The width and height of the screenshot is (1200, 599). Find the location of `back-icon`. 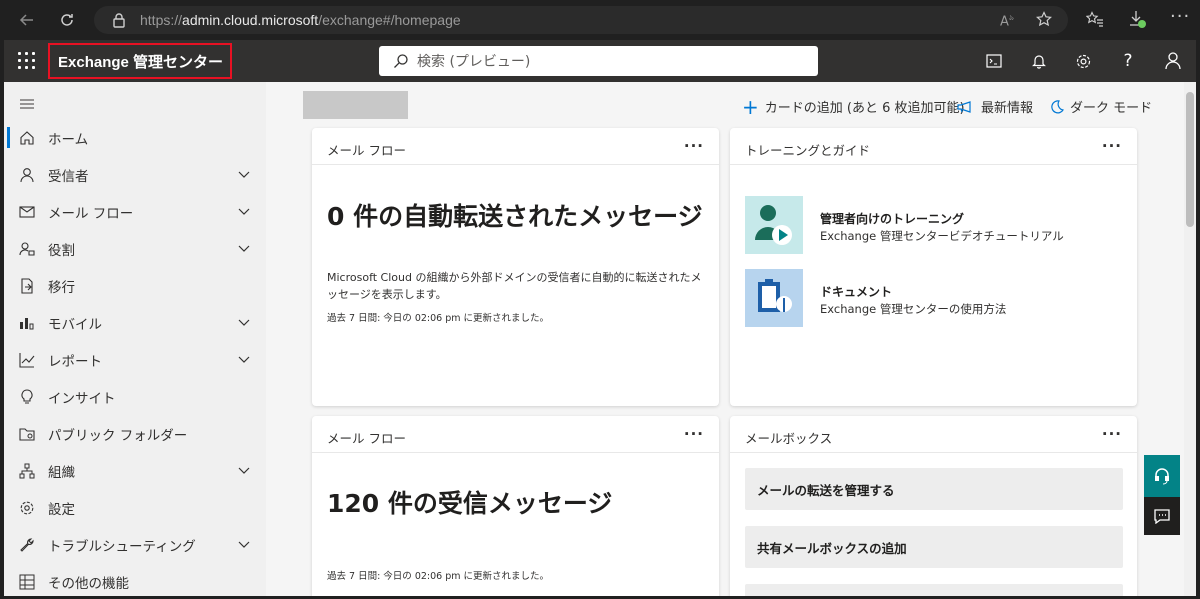

back-icon is located at coordinates (27, 20).